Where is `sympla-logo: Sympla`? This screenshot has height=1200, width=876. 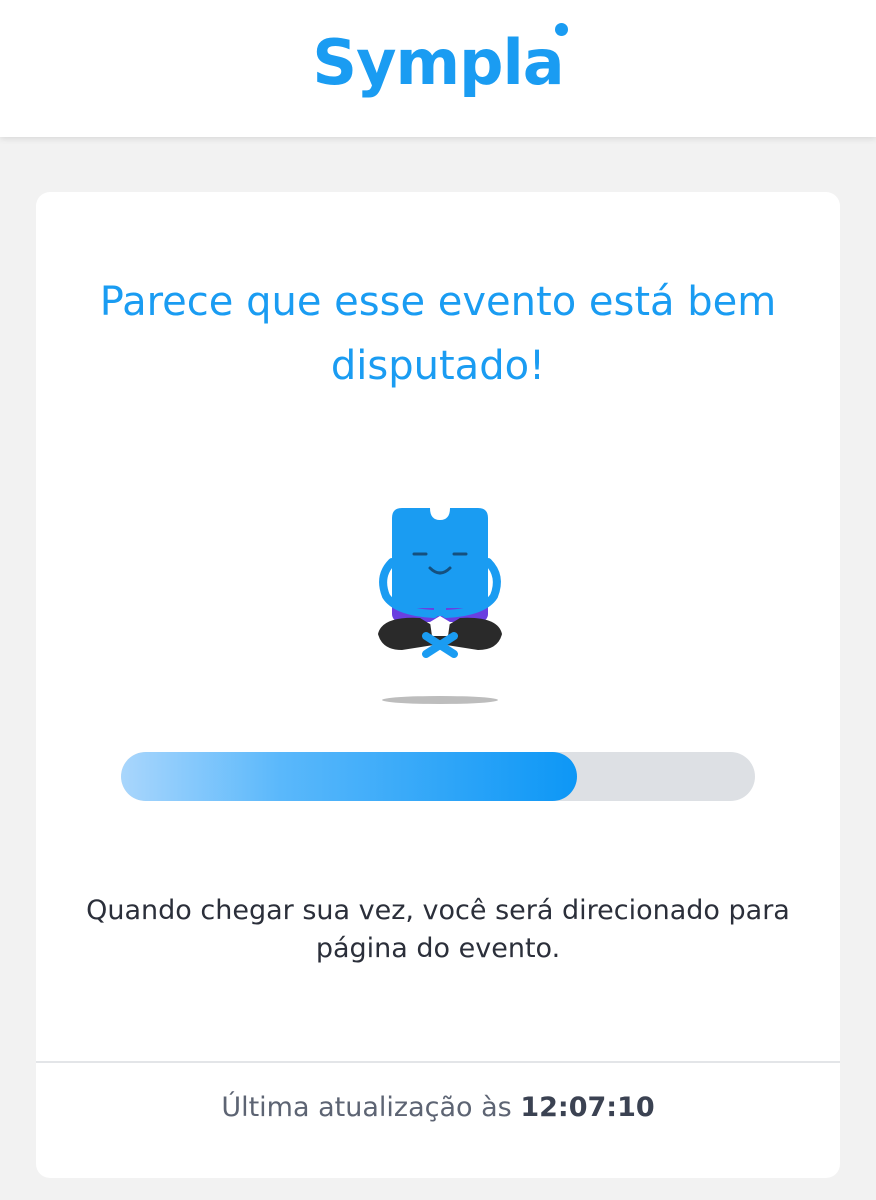
sympla-logo: Sympla is located at coordinates (440, 58).